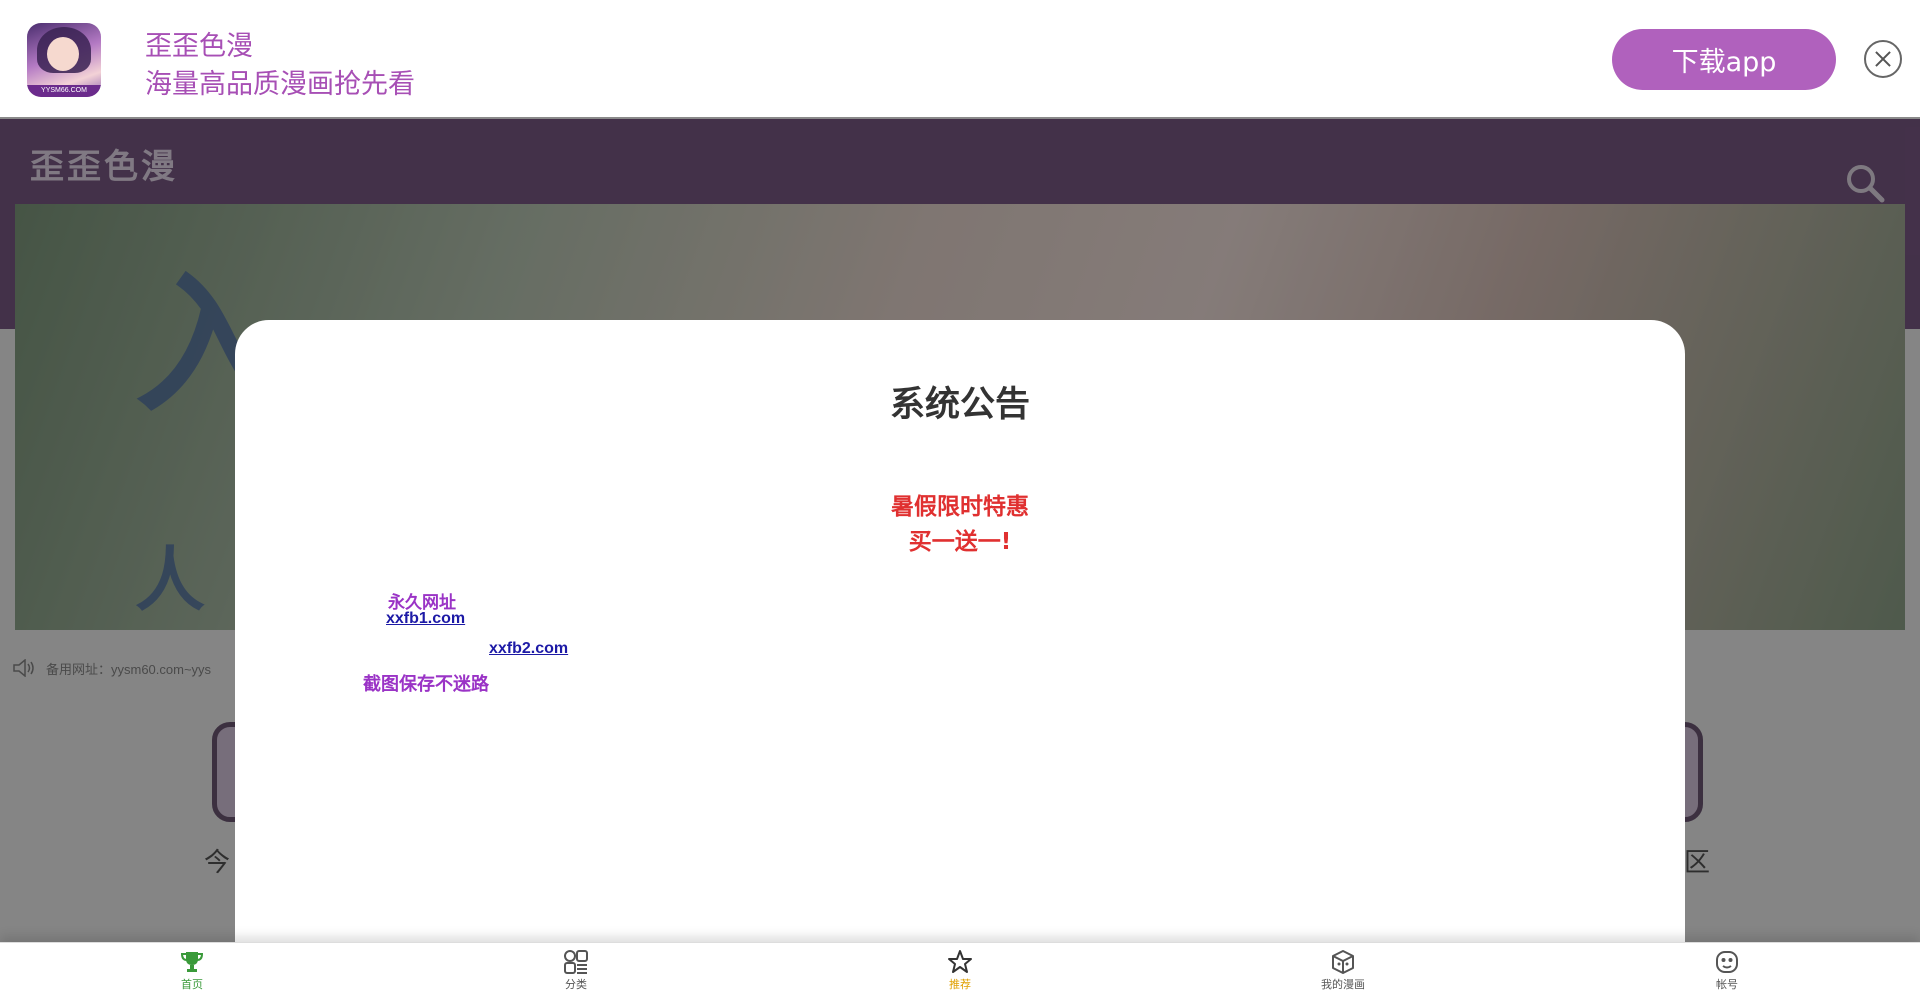  I want to click on tab-account-label: 帐号, so click(1727, 984).